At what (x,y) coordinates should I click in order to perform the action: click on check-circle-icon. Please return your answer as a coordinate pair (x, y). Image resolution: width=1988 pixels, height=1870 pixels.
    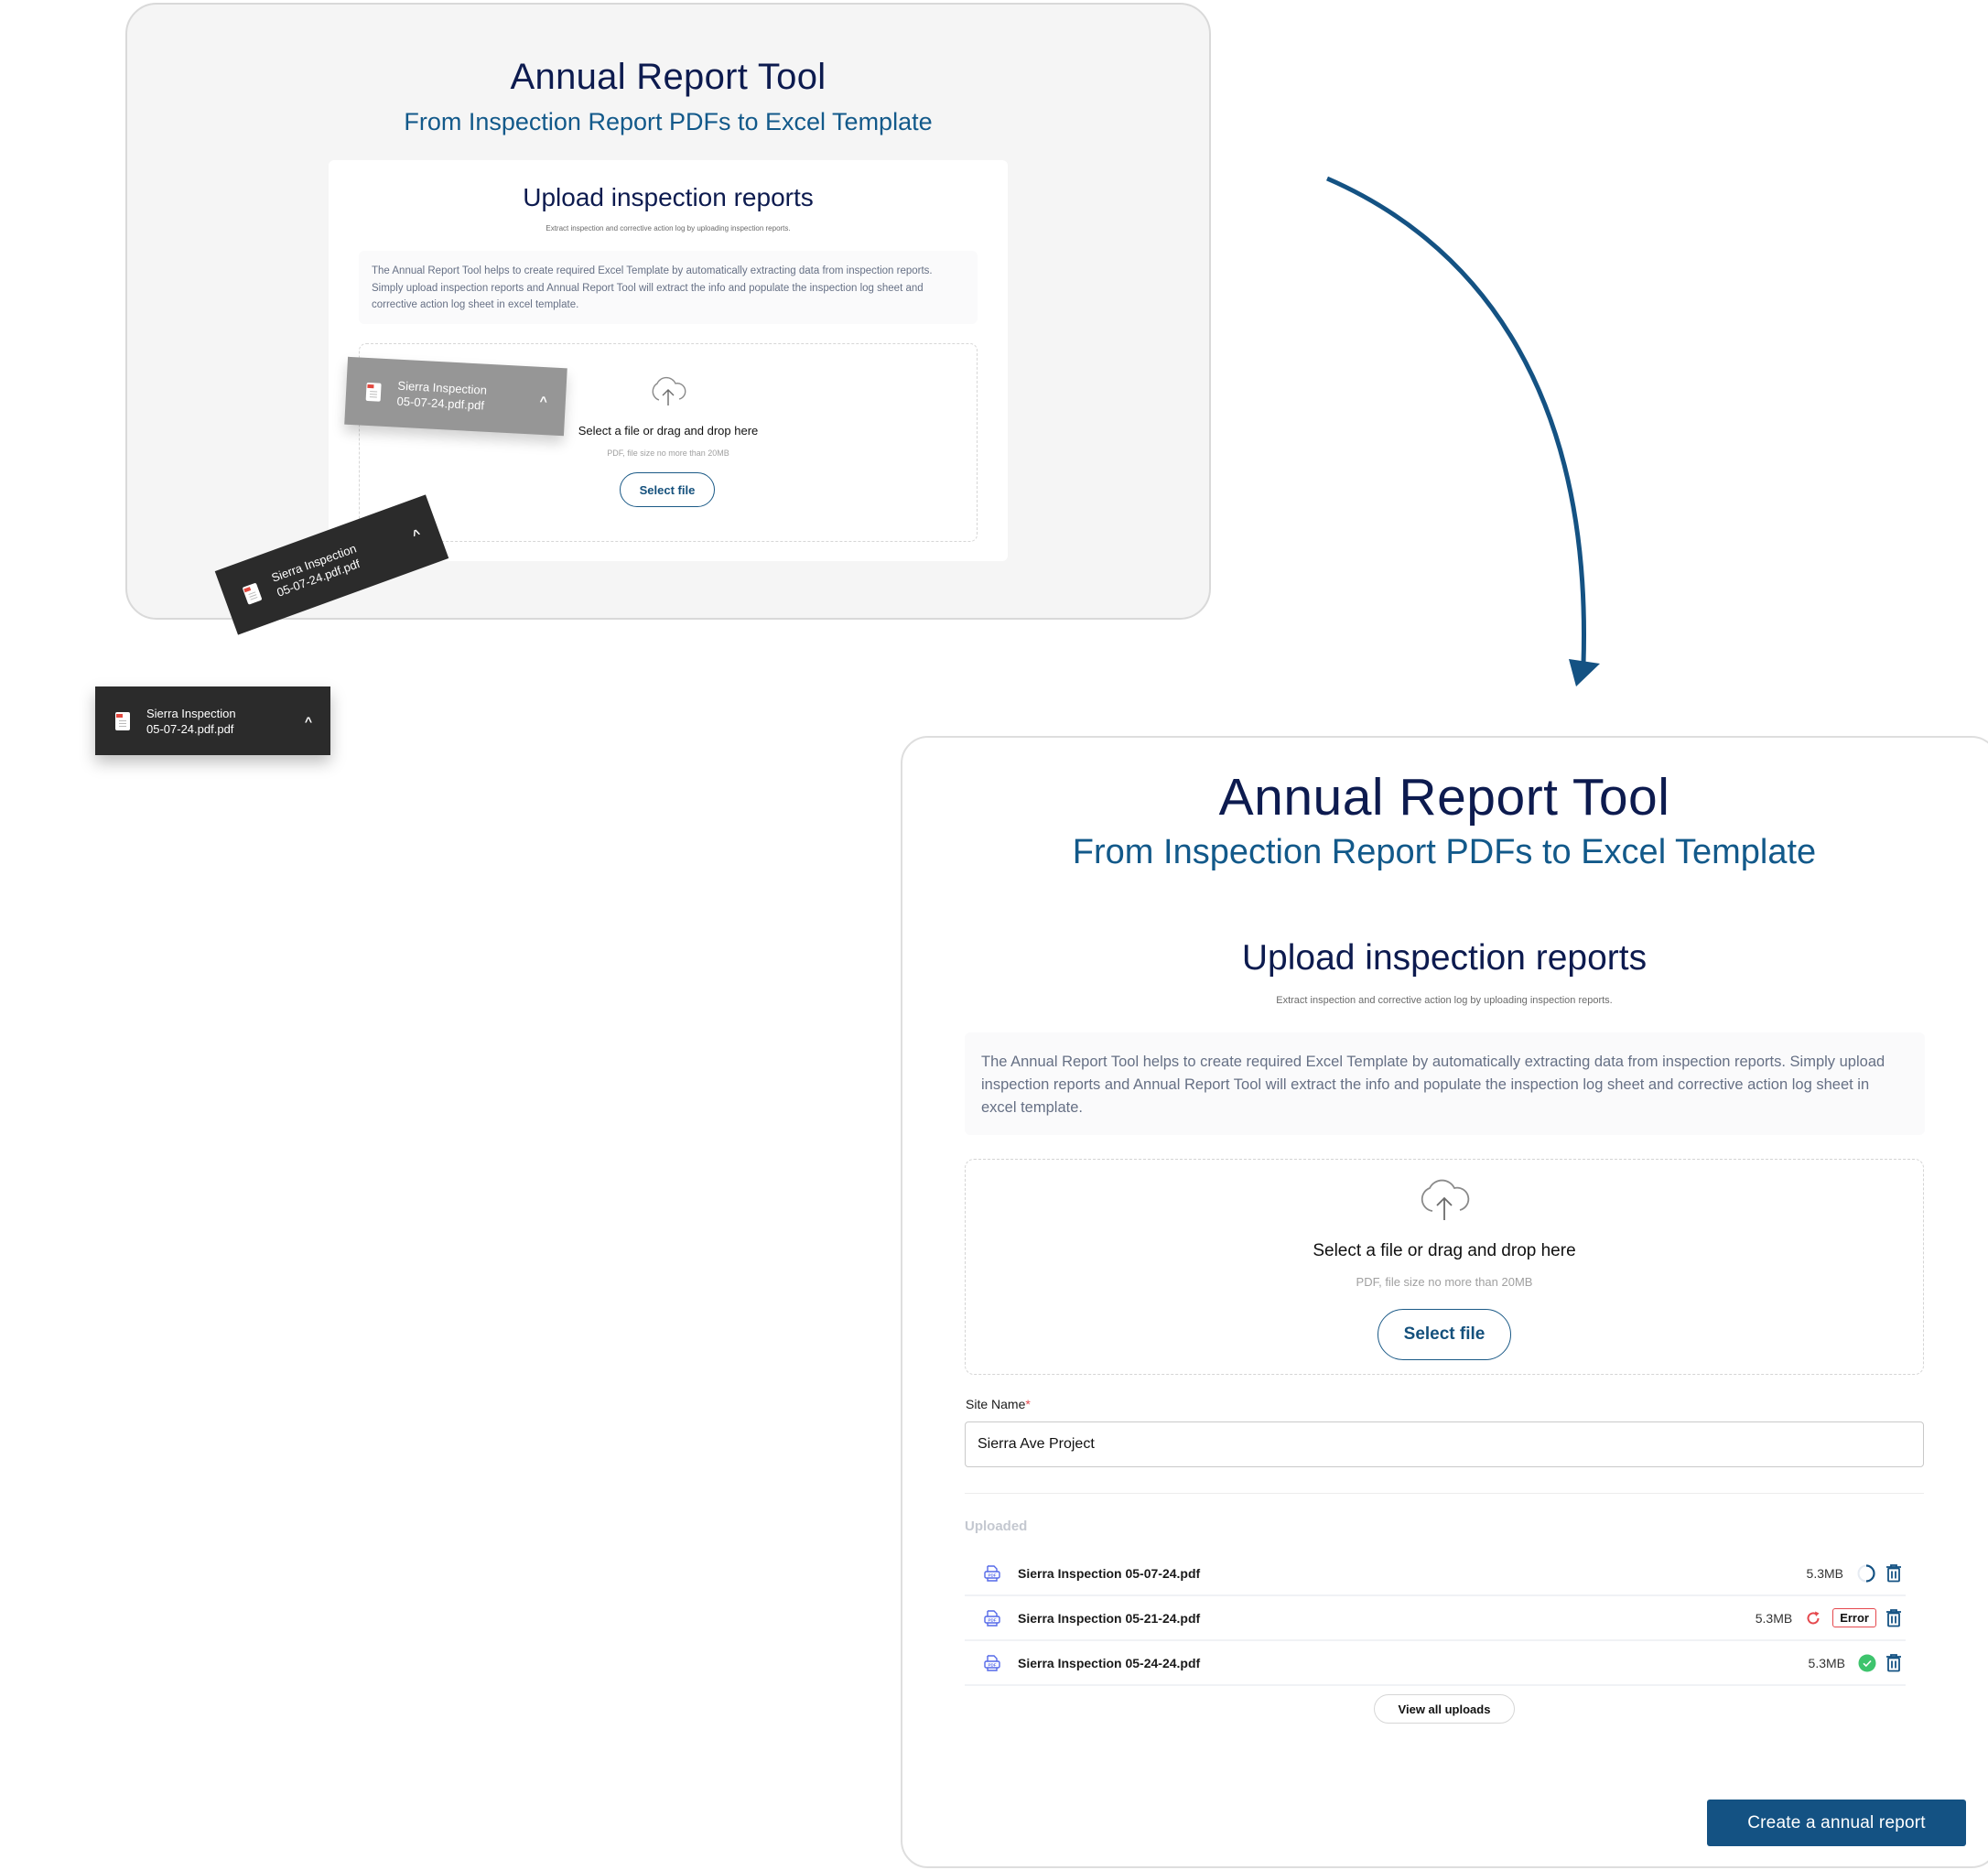
    Looking at the image, I should click on (1867, 1662).